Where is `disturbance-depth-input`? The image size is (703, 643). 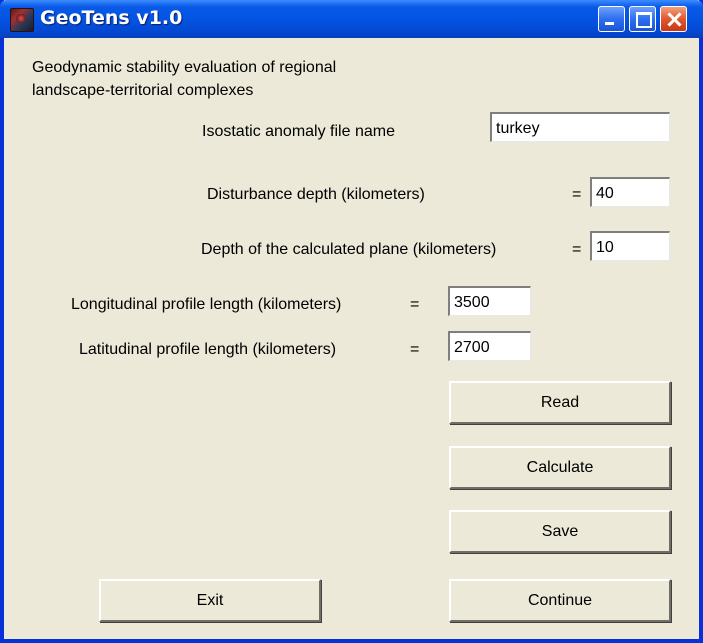 disturbance-depth-input is located at coordinates (630, 192).